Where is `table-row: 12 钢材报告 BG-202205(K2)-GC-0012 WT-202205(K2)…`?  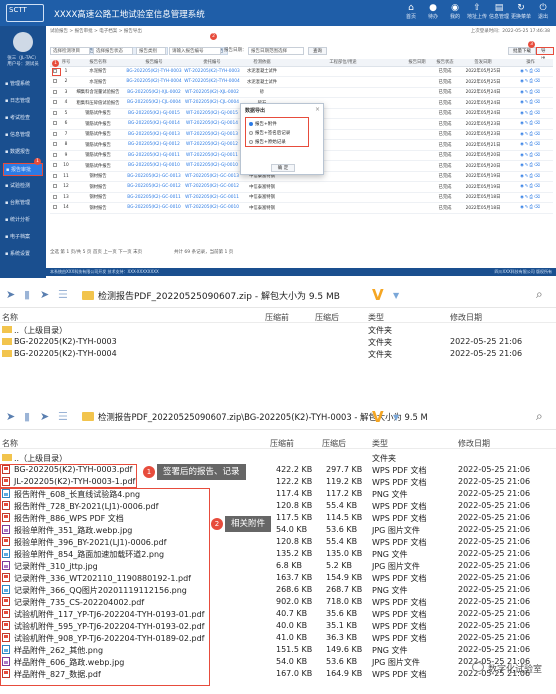
table-row: 12 钢材报告 BG-202205(K2)-GC-0012 WT-202205(K2)… is located at coordinates (301, 187).